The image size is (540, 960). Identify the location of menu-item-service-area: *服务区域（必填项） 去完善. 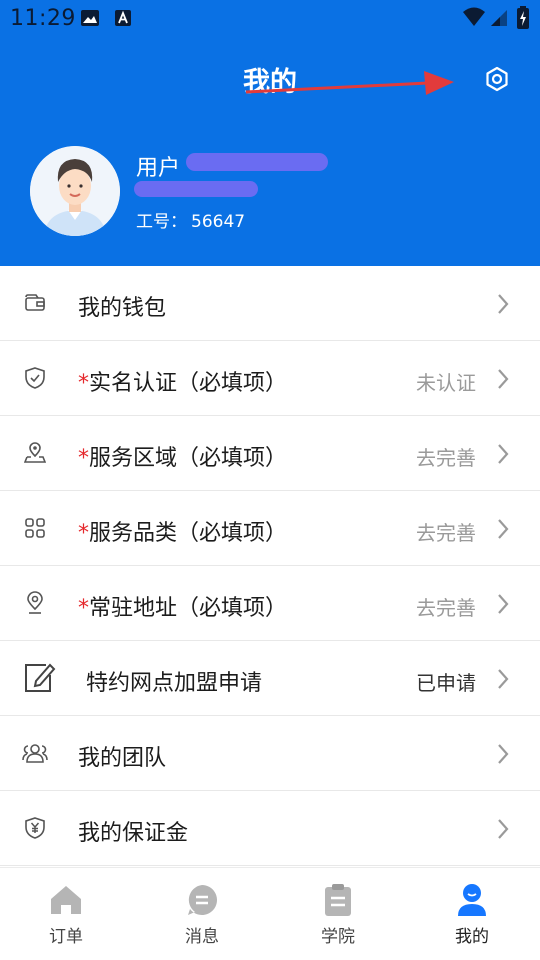
(270, 453).